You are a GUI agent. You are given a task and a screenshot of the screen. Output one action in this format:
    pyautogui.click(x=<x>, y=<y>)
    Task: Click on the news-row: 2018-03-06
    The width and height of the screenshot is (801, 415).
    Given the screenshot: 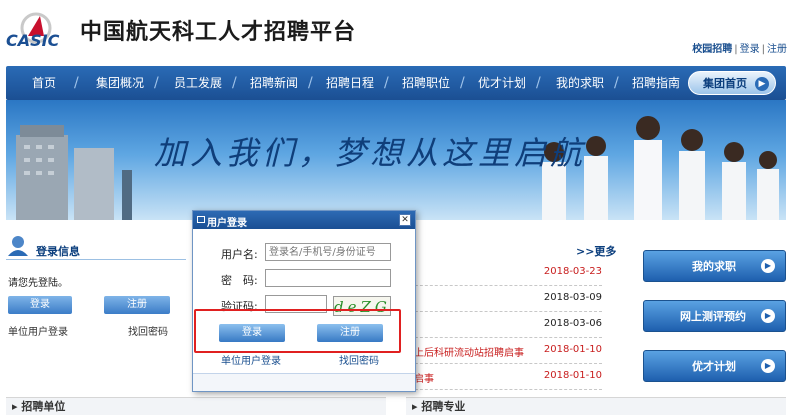 What is the action you would take?
    pyautogui.click(x=496, y=325)
    